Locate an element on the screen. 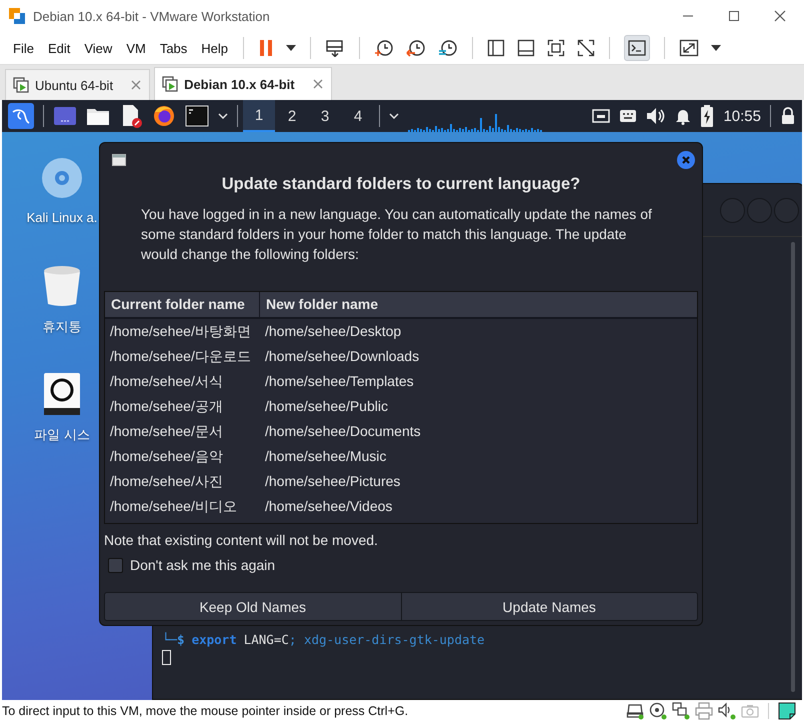 The image size is (804, 721). table-cell-text: /home/sehee/Desktop is located at coordinates (333, 331).